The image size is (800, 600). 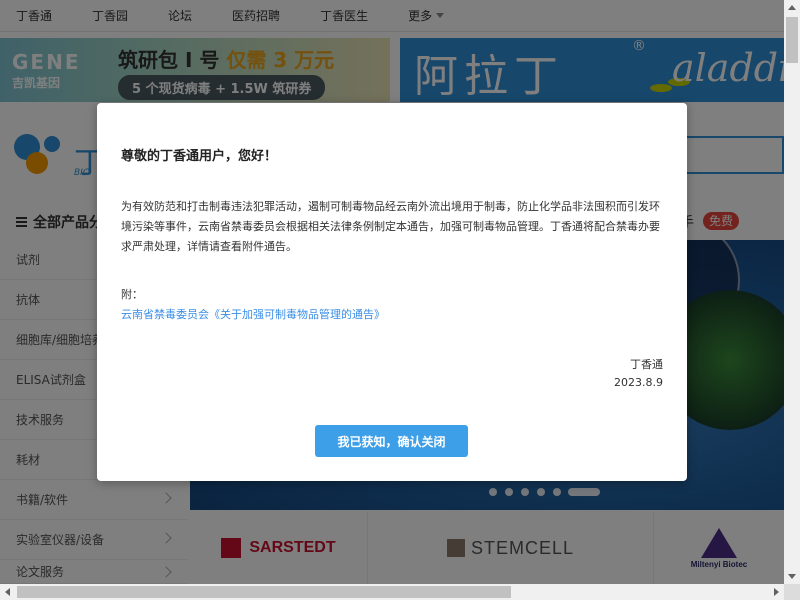 I want to click on confirm-close-button: 我已获知，确认关闭, so click(x=391, y=441).